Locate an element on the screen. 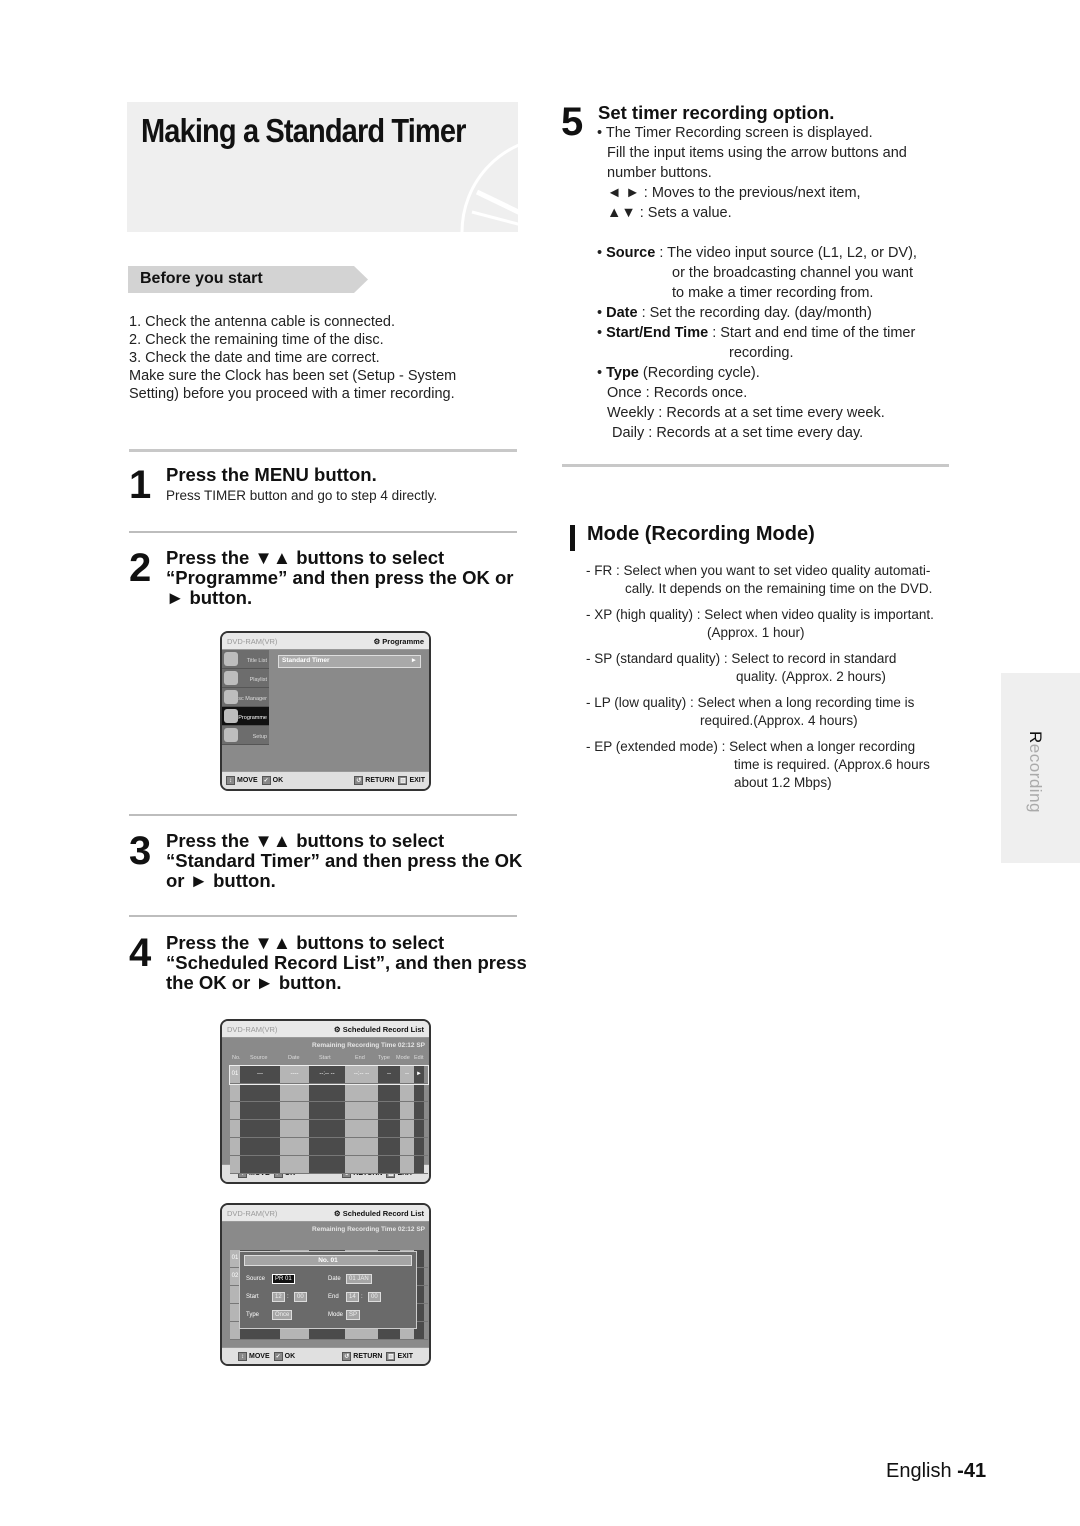 Image resolution: width=1080 pixels, height=1526 pixels. osd-title: ⚙ Programme is located at coordinates (399, 641).